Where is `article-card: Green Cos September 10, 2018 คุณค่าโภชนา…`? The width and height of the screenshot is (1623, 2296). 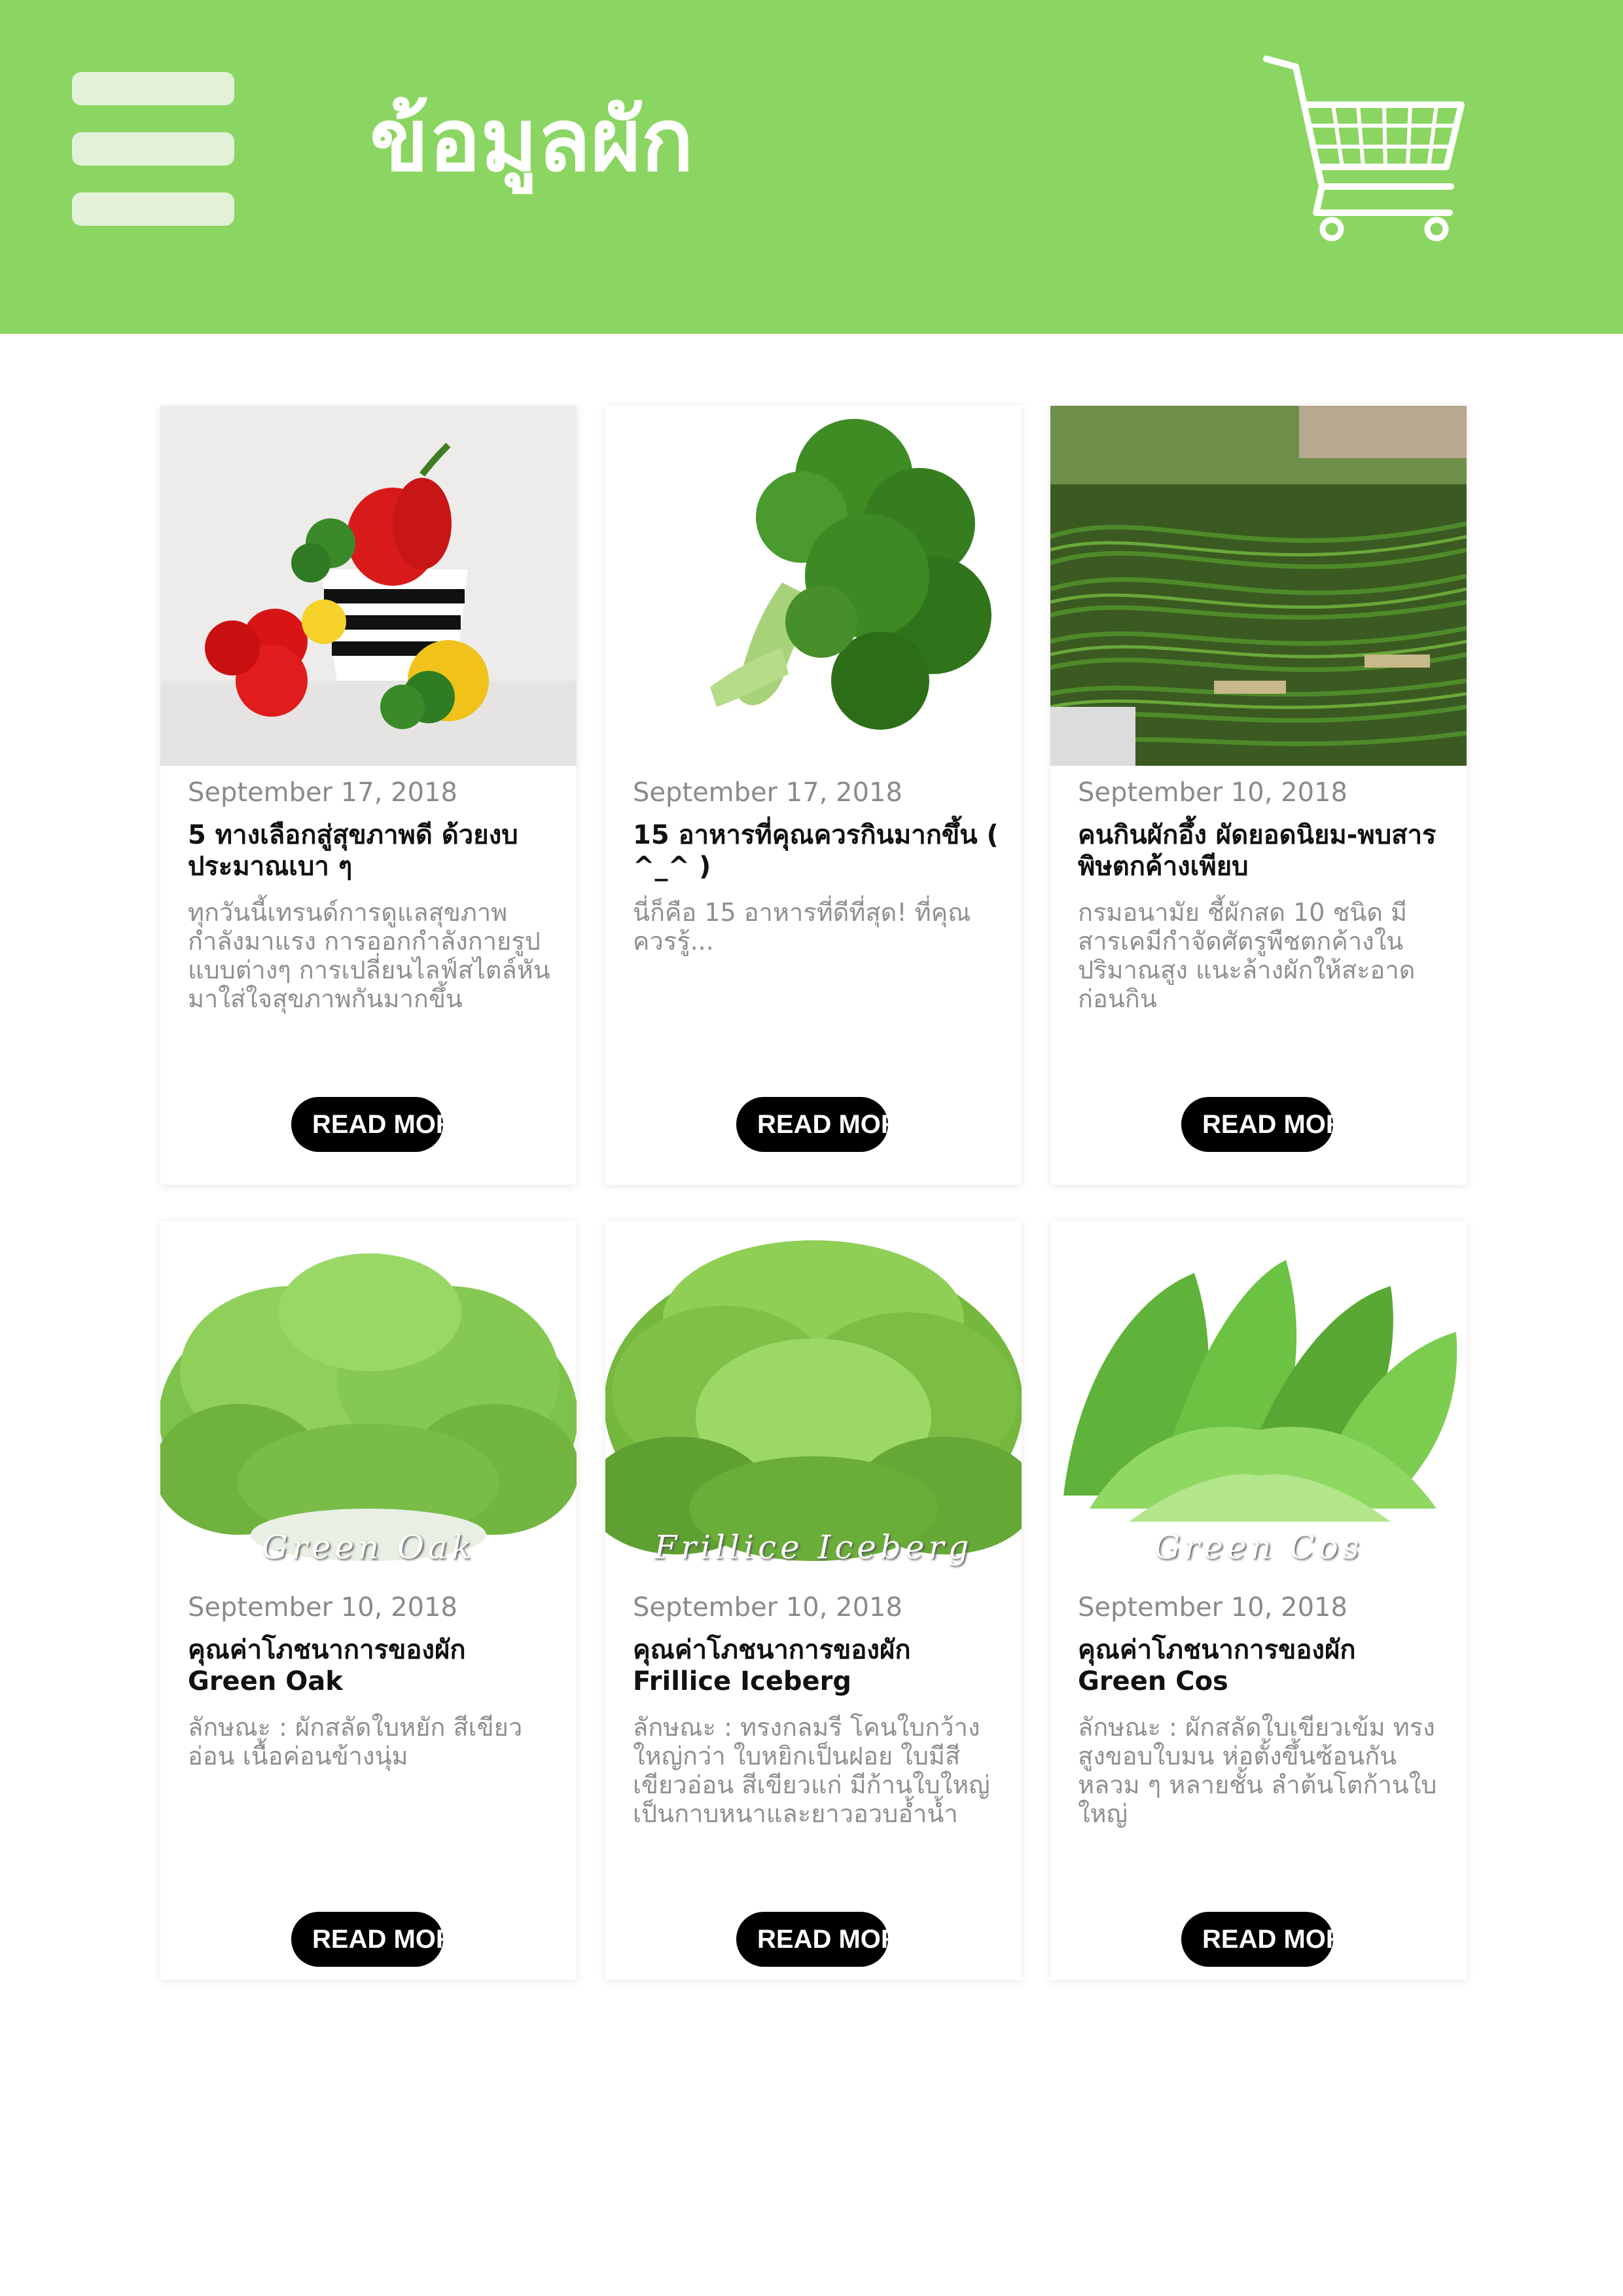
article-card: Green Cos September 10, 2018 คุณค่าโภชนา… is located at coordinates (1258, 1600).